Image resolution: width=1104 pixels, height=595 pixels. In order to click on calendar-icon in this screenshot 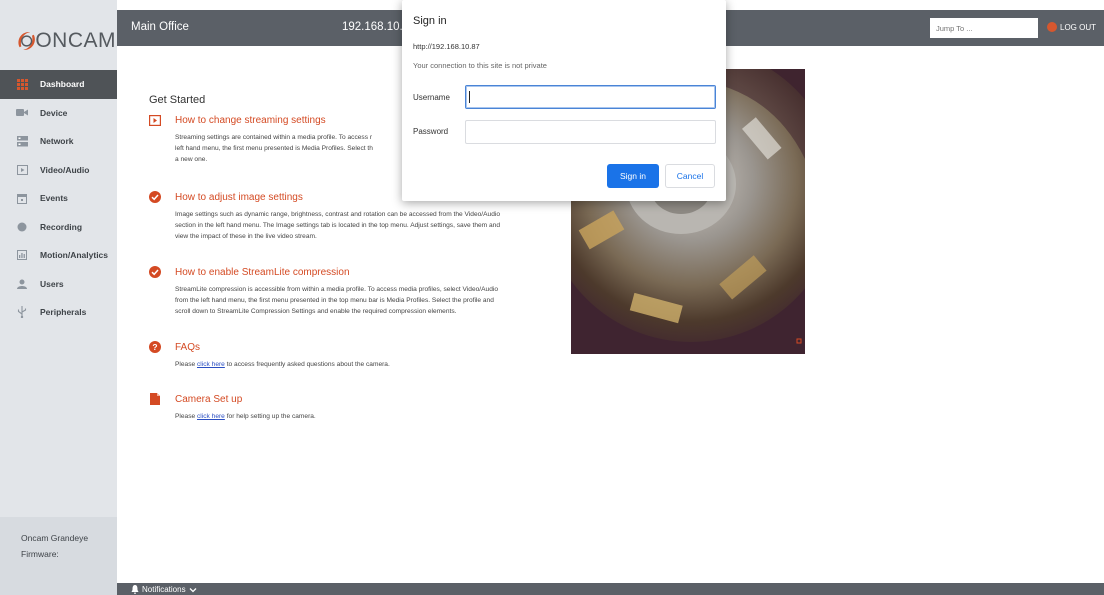, I will do `click(22, 198)`.